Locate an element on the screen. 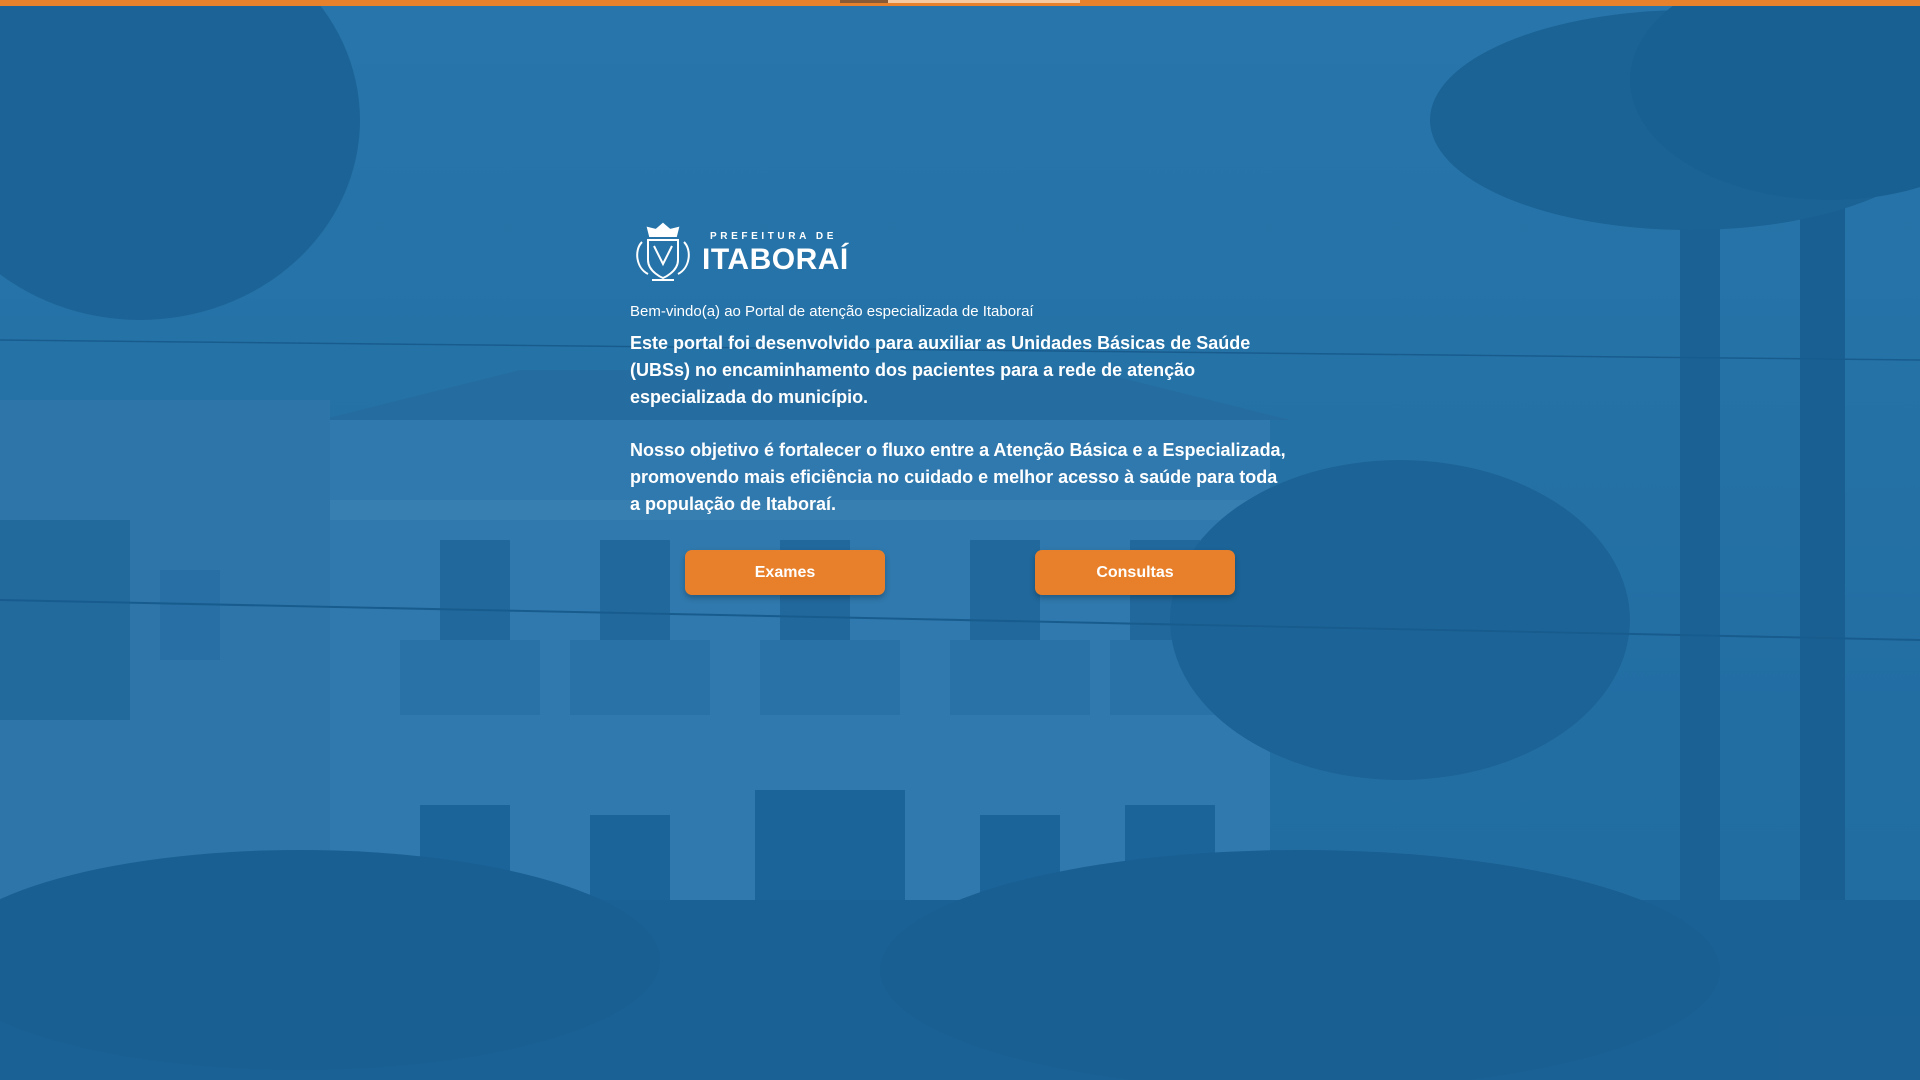 This screenshot has height=1080, width=1920. consultas-button: Consultas is located at coordinates (1135, 572).